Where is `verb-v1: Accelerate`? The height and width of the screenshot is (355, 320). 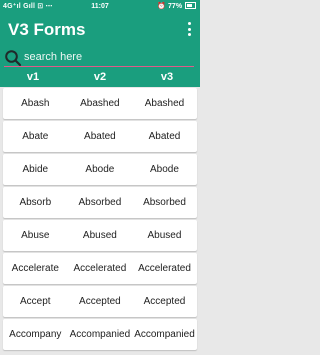 verb-v1: Accelerate is located at coordinates (35, 268).